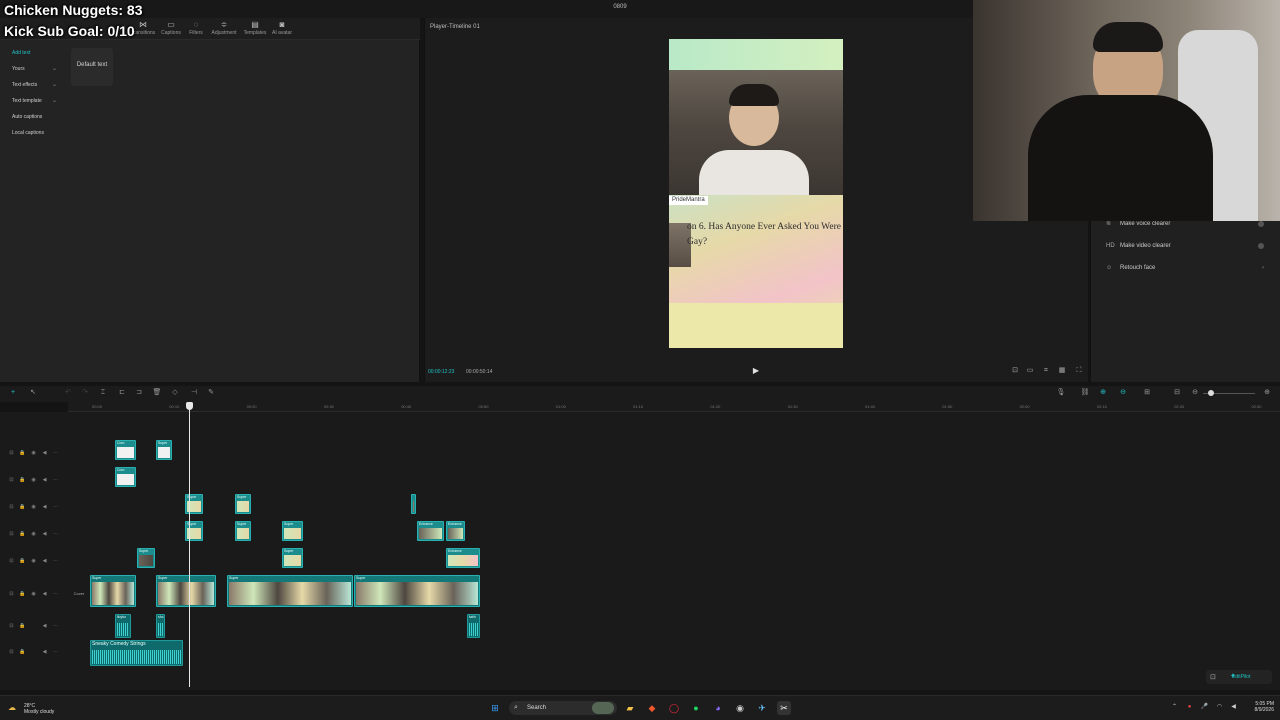 The image size is (1280, 720). Describe the element at coordinates (1213, 677) in the screenshot. I see `feedback-icon: ⊡` at that location.